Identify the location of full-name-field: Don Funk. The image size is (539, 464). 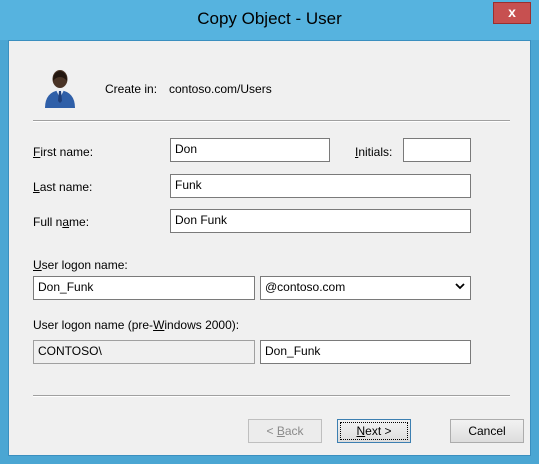
(320, 221).